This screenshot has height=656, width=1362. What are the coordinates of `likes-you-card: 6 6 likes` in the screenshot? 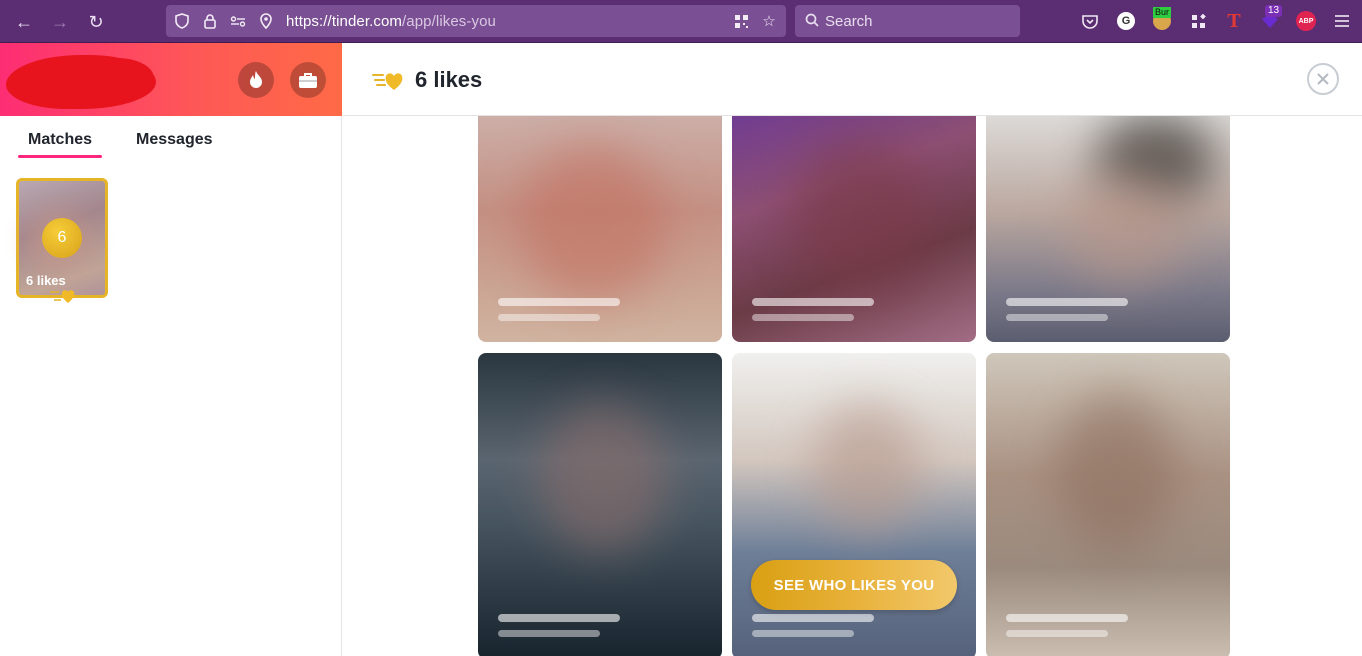 It's located at (62, 240).